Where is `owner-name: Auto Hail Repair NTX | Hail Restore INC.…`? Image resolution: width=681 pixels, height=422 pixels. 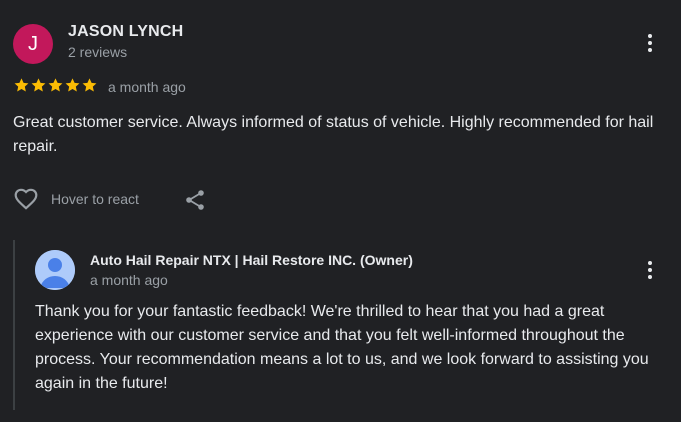 owner-name: Auto Hail Repair NTX | Hail Restore INC.… is located at coordinates (251, 260).